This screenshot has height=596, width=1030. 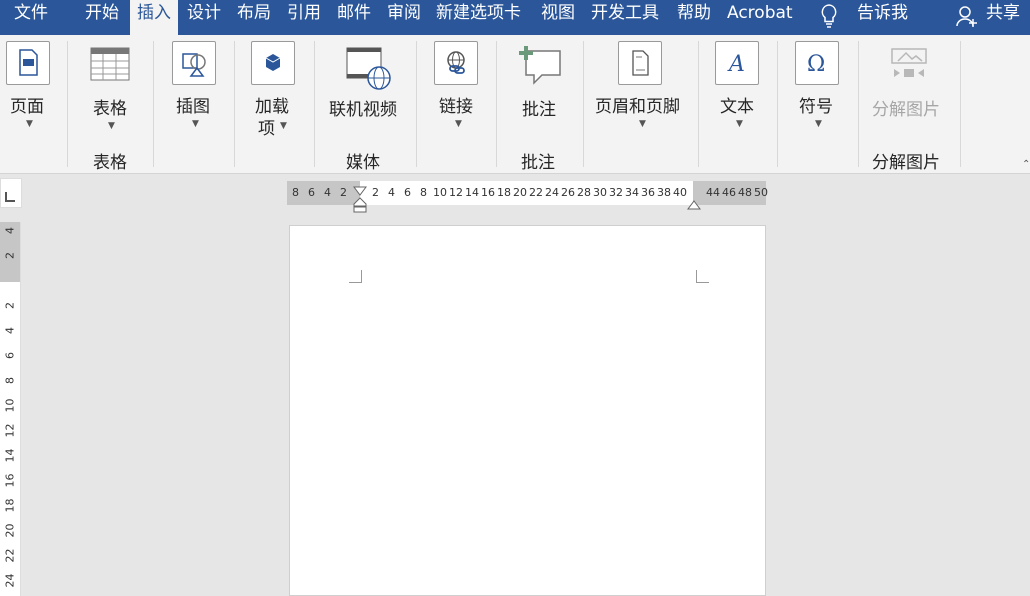 What do you see at coordinates (520, 192) in the screenshot?
I see `ruler-tick: 20` at bounding box center [520, 192].